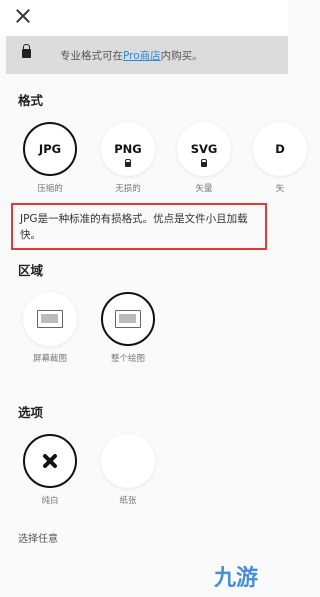 The image size is (320, 597). What do you see at coordinates (50, 189) in the screenshot?
I see `format-jpg-caption: 压缩的` at bounding box center [50, 189].